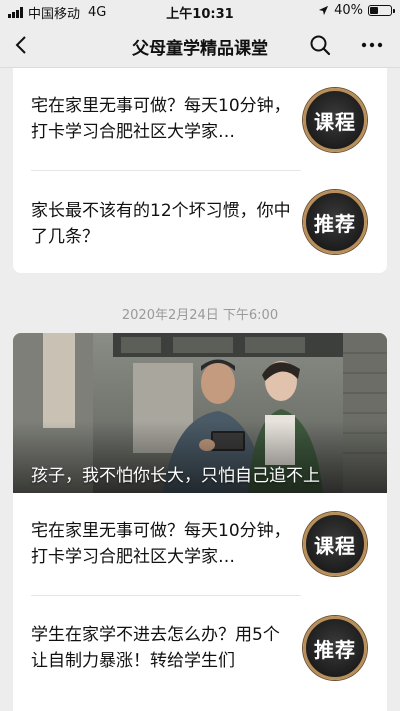  What do you see at coordinates (320, 45) in the screenshot?
I see `search-icon` at bounding box center [320, 45].